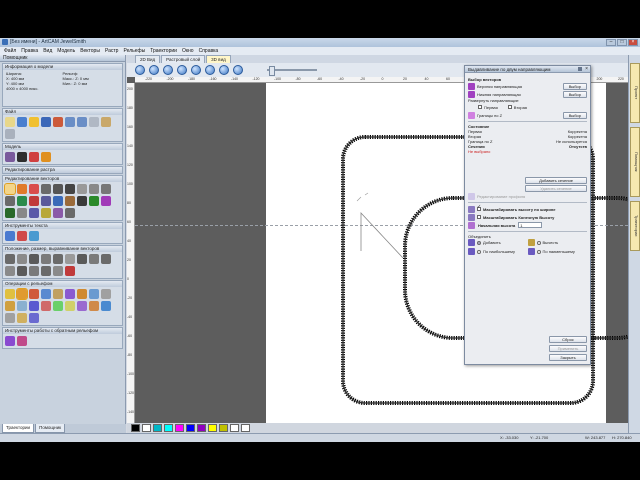 The image size is (640, 480). I want to click on menu-reliefs: Рельефы, so click(134, 51).